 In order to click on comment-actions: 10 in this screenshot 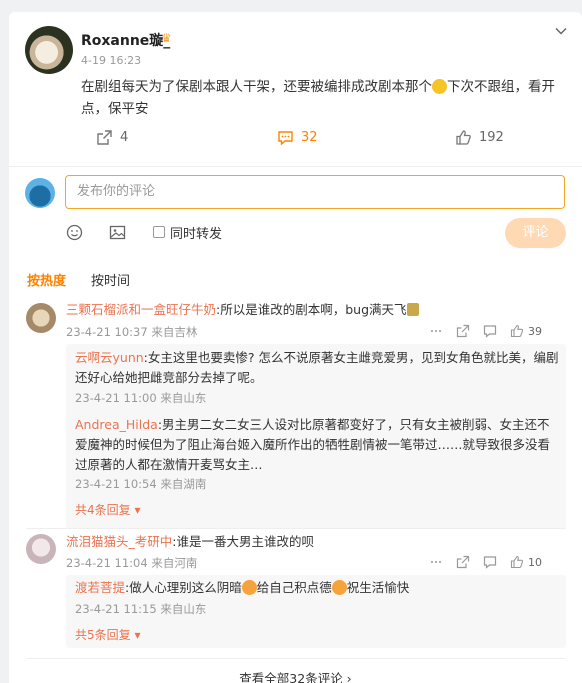, I will do `click(485, 562)`.